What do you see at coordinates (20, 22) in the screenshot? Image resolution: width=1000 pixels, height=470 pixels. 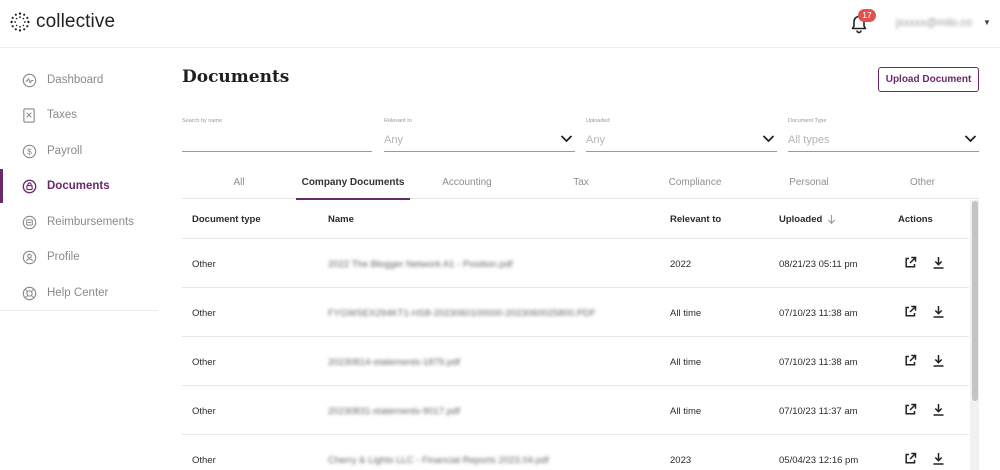 I see `collective-logo-icon` at bounding box center [20, 22].